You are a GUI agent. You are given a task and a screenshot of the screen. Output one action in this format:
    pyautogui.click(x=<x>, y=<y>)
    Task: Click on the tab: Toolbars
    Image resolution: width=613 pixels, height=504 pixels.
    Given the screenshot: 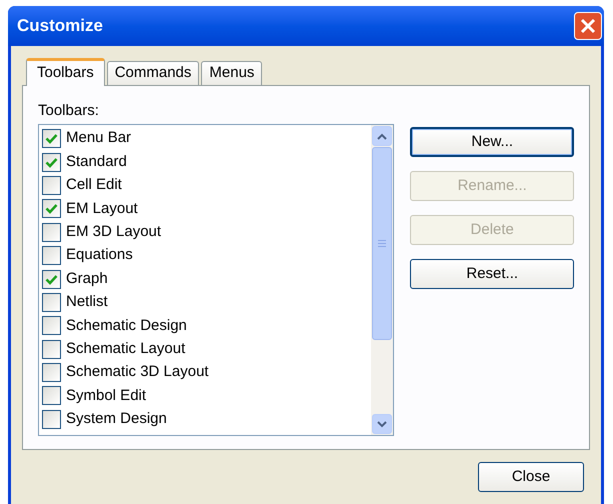 What is the action you would take?
    pyautogui.click(x=65, y=72)
    